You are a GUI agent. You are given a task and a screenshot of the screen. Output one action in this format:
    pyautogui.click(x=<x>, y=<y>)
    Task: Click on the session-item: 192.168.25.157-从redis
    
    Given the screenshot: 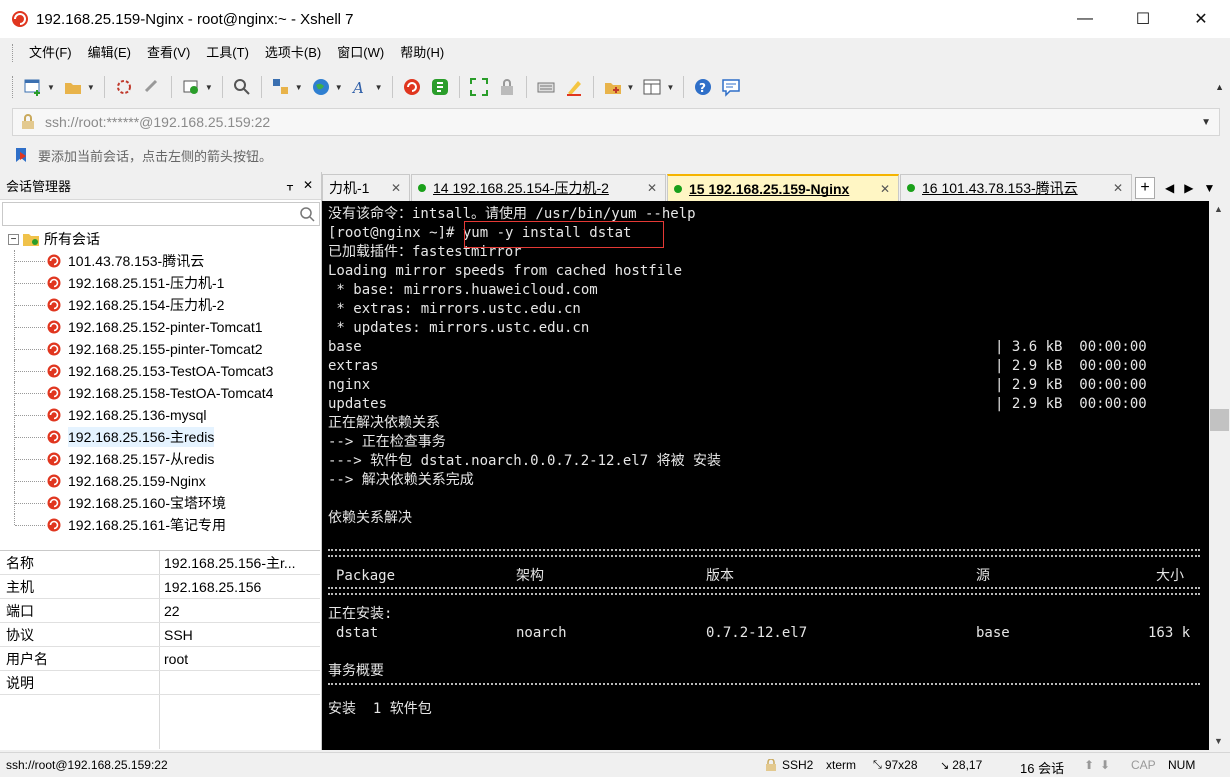 What is the action you would take?
    pyautogui.click(x=160, y=459)
    